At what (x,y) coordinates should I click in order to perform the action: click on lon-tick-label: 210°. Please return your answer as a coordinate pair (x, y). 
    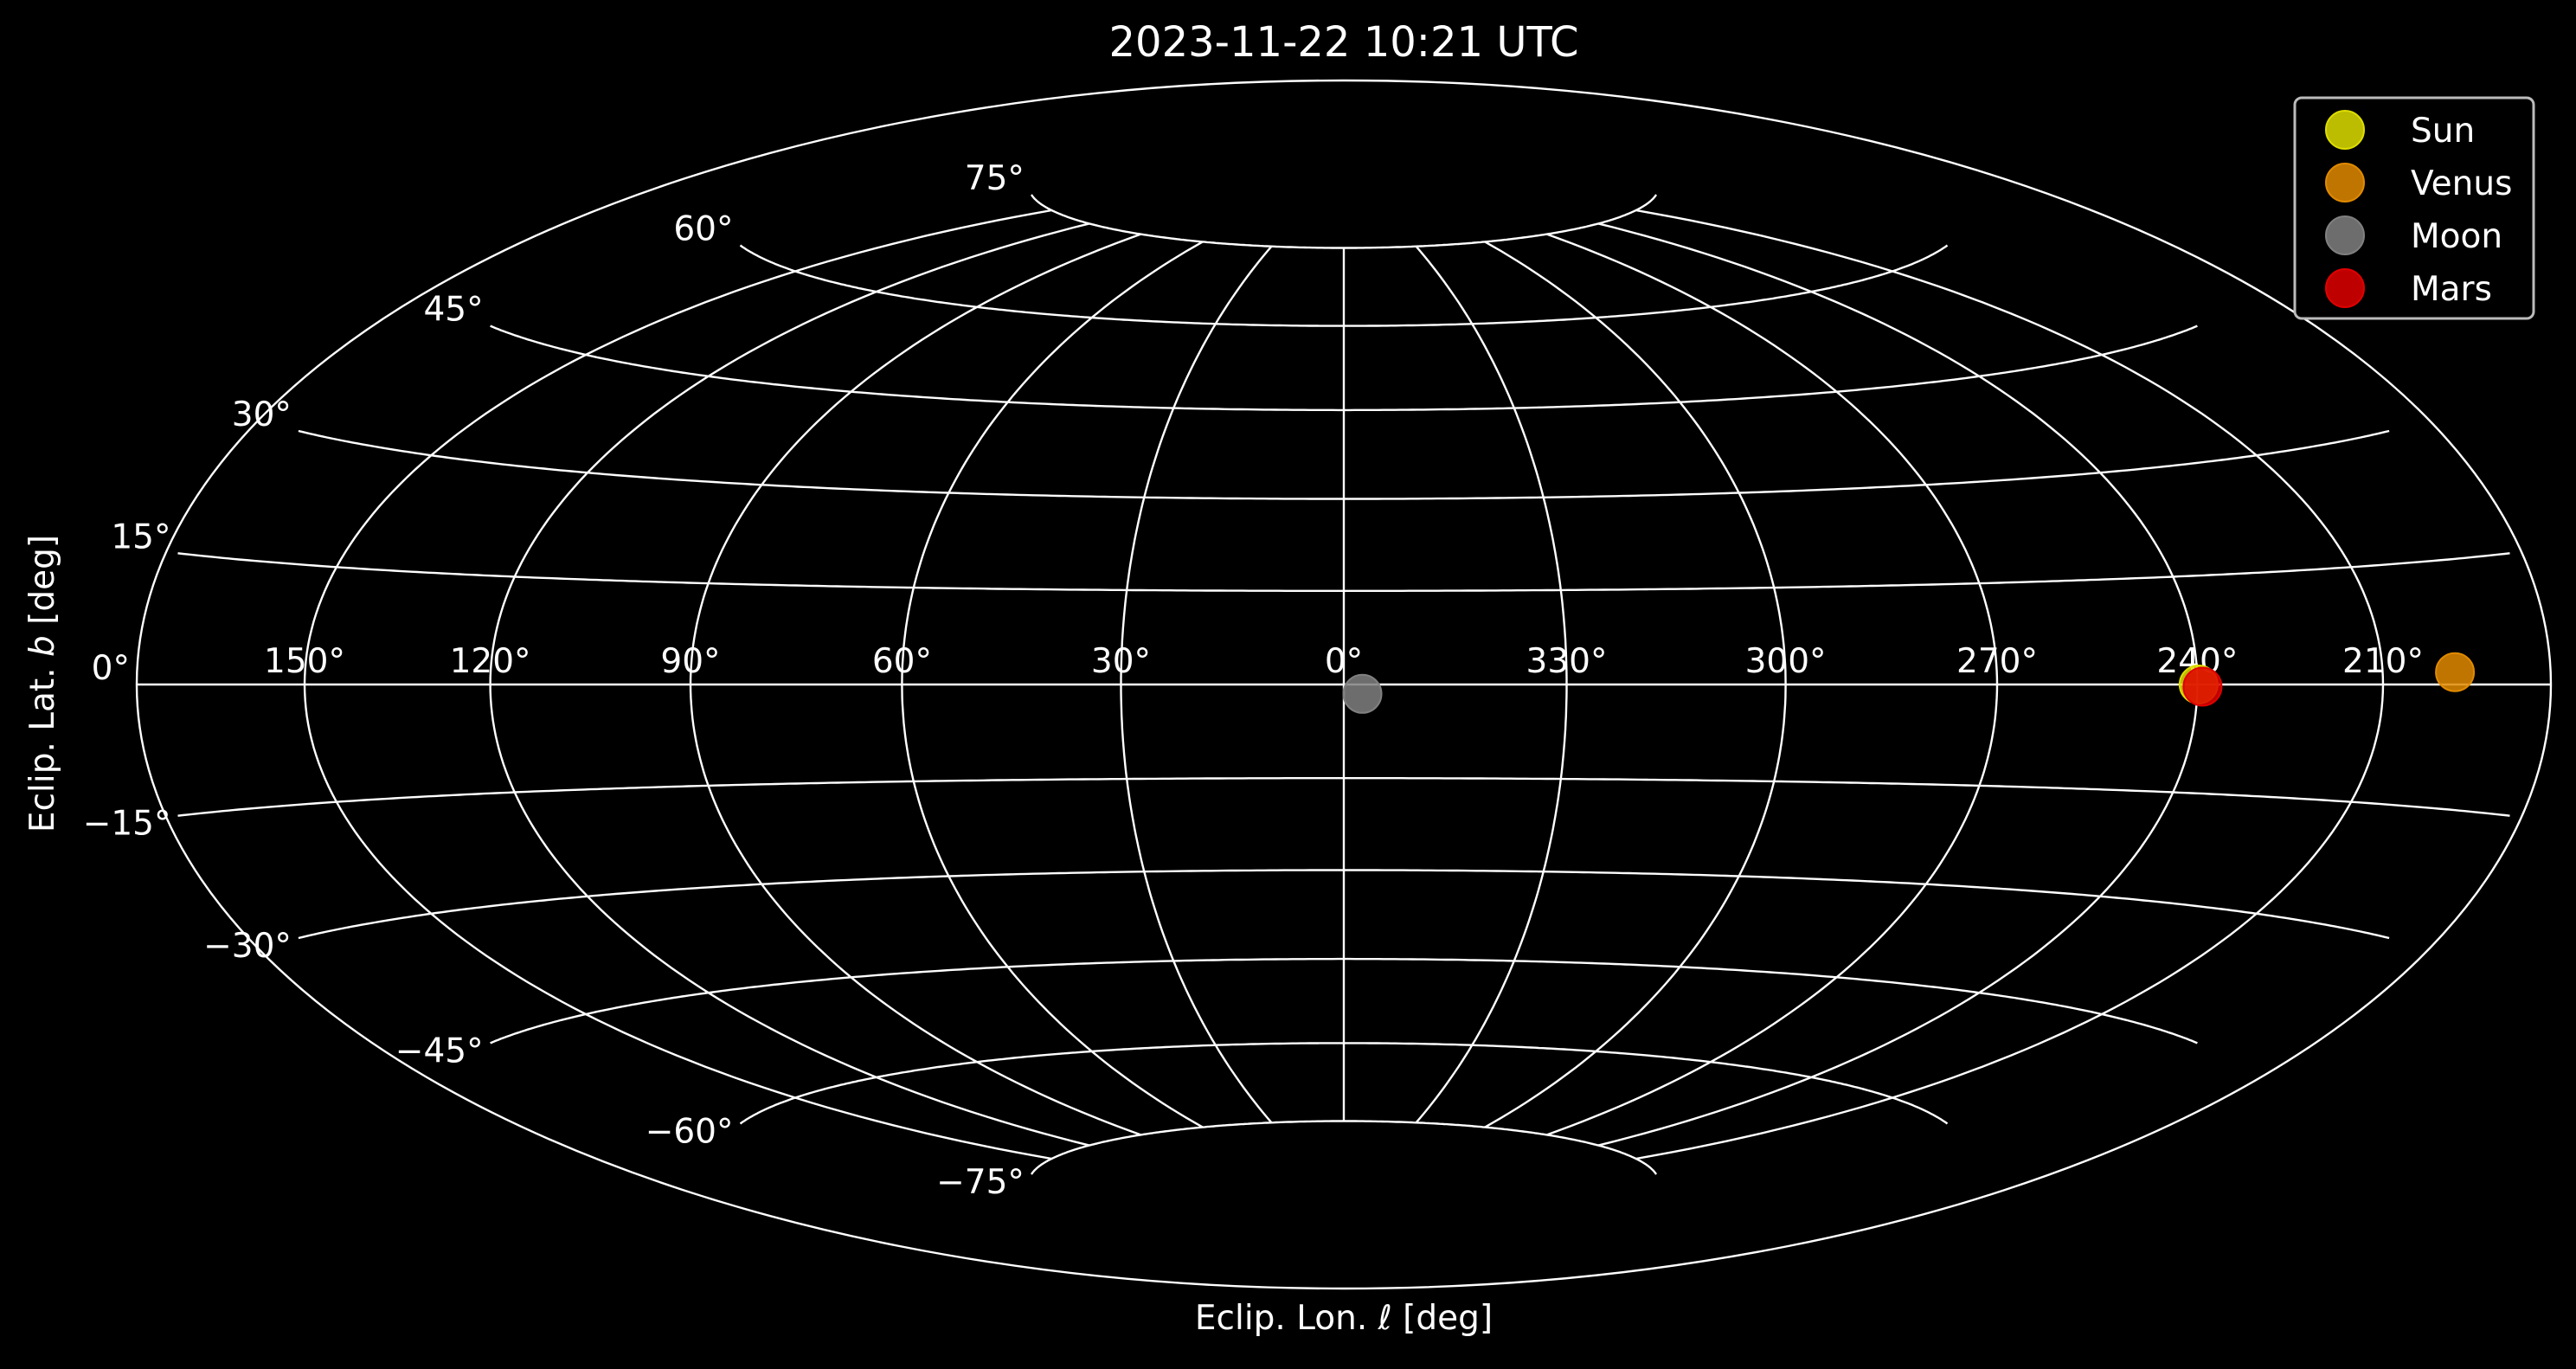
    Looking at the image, I should click on (2383, 661).